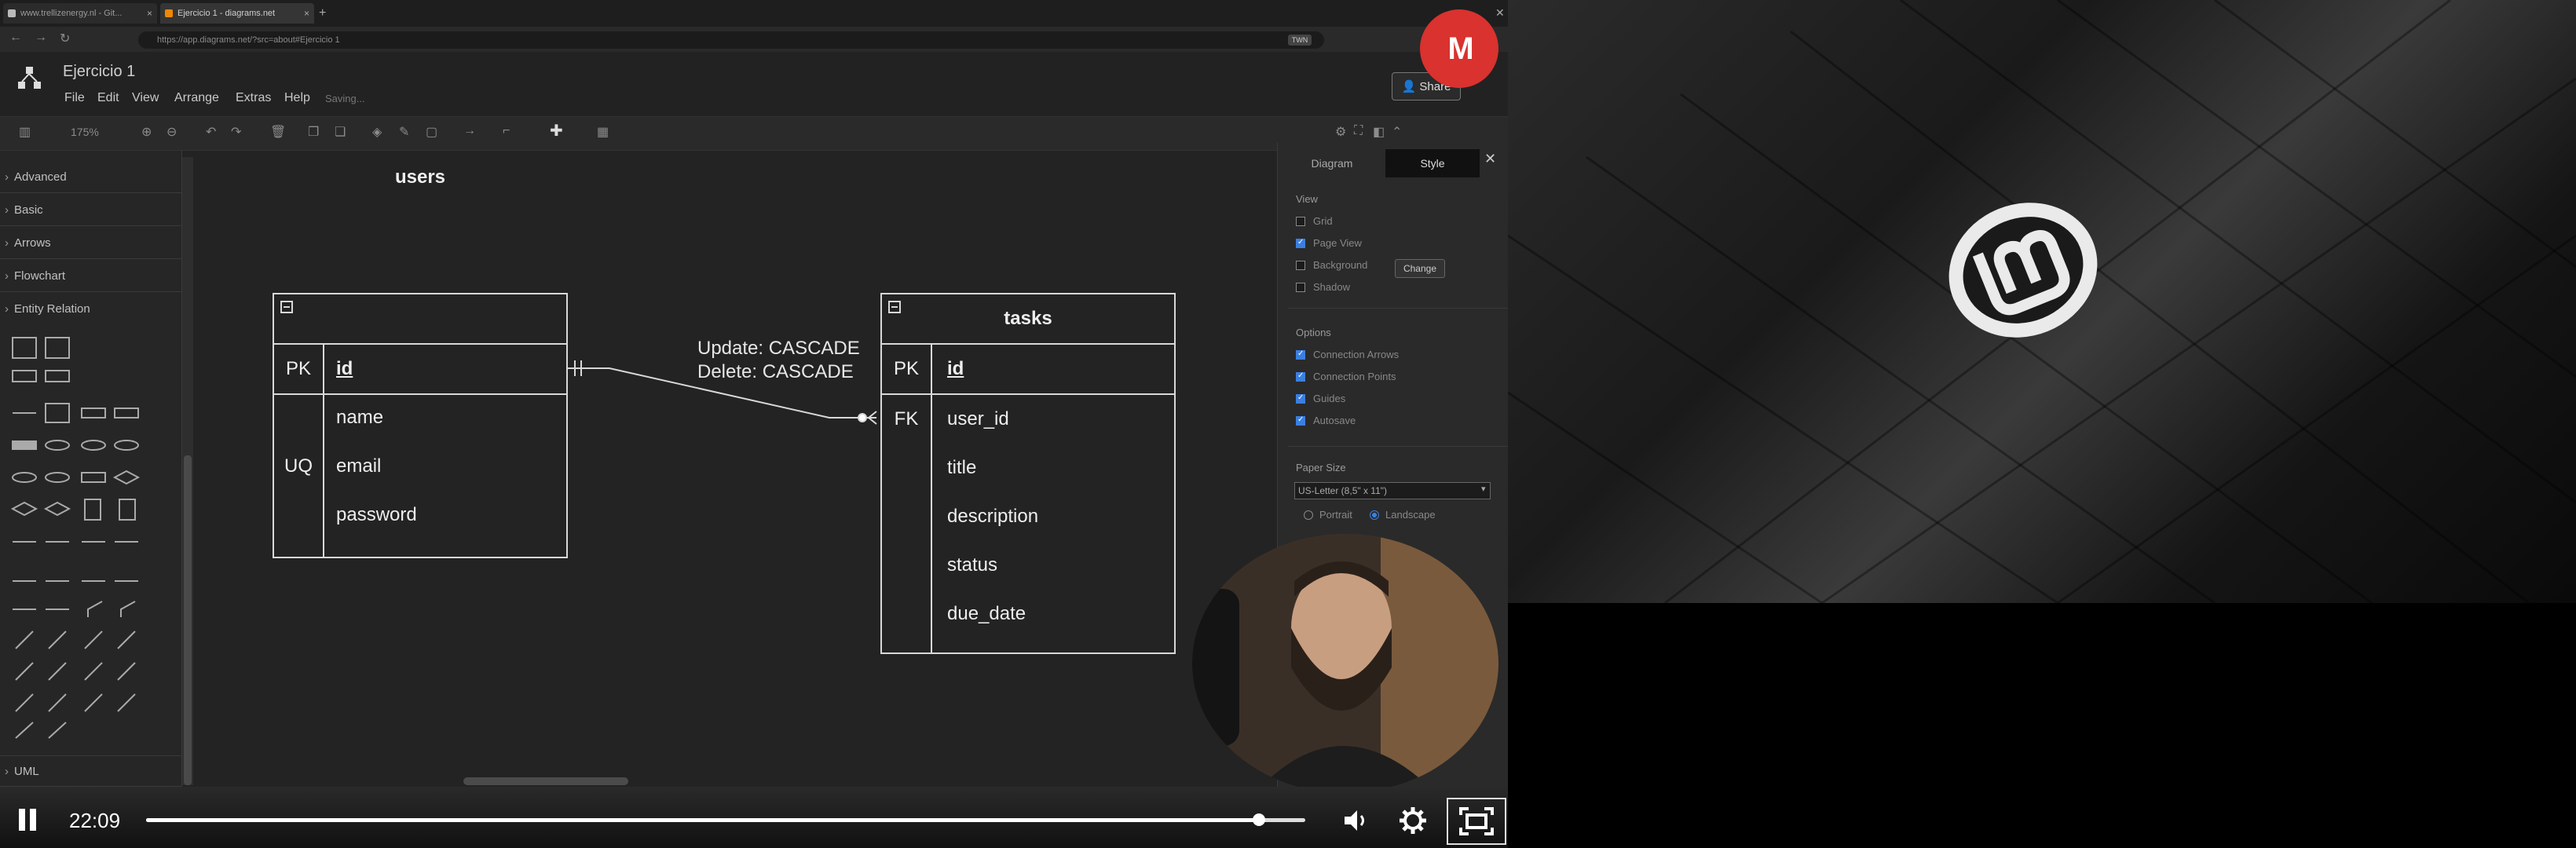 The image size is (2576, 848). I want to click on zoom-select: 175%, so click(85, 132).